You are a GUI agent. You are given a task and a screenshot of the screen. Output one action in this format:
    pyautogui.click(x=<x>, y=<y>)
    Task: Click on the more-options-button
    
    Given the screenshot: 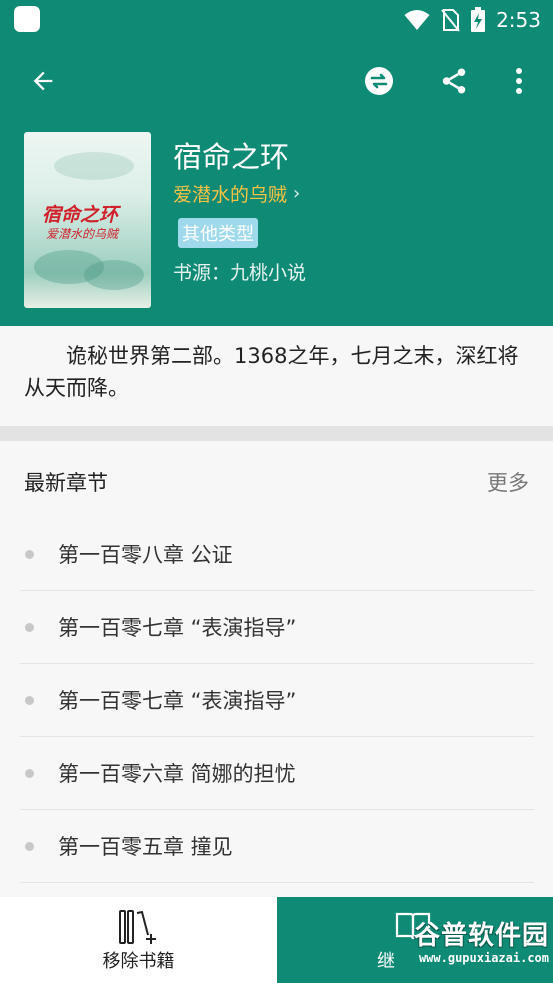 What is the action you would take?
    pyautogui.click(x=519, y=81)
    